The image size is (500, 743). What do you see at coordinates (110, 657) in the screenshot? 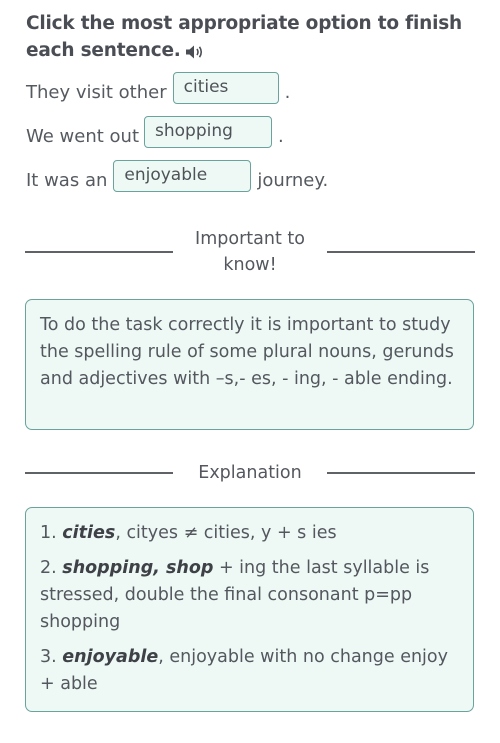
I see `item-keyword: enjoyable` at bounding box center [110, 657].